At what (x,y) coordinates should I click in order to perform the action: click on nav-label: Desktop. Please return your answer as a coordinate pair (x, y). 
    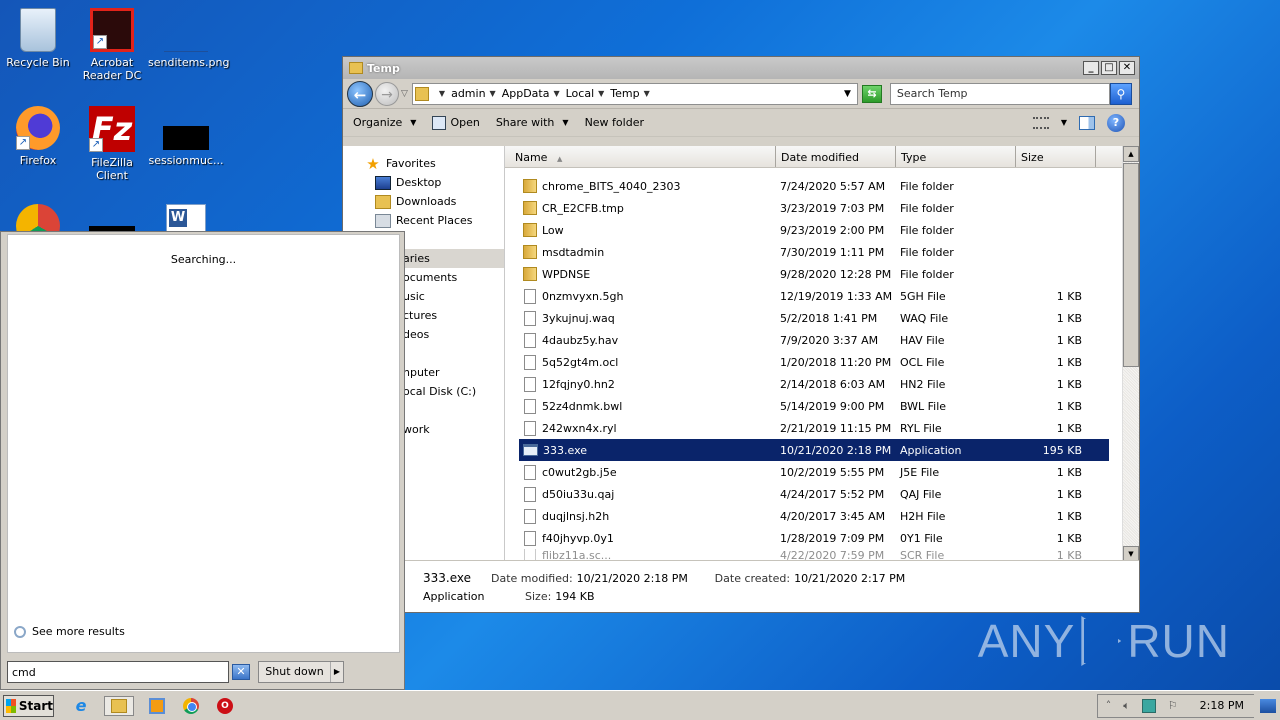
    Looking at the image, I should click on (419, 182).